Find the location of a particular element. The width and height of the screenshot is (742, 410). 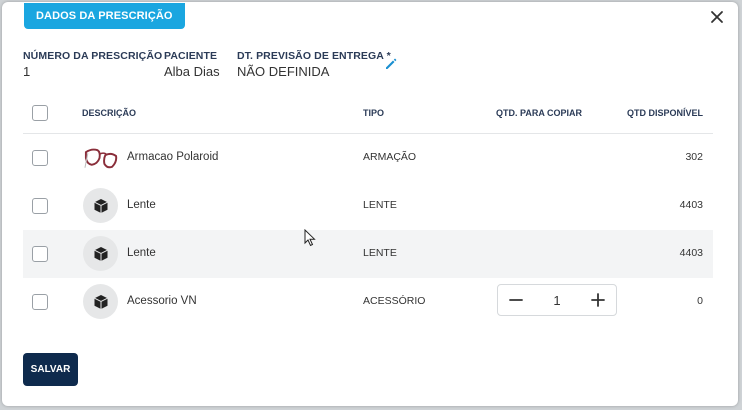

prescription-number-label: NÚMERO DA PRESCRIÇÃO is located at coordinates (93, 56).